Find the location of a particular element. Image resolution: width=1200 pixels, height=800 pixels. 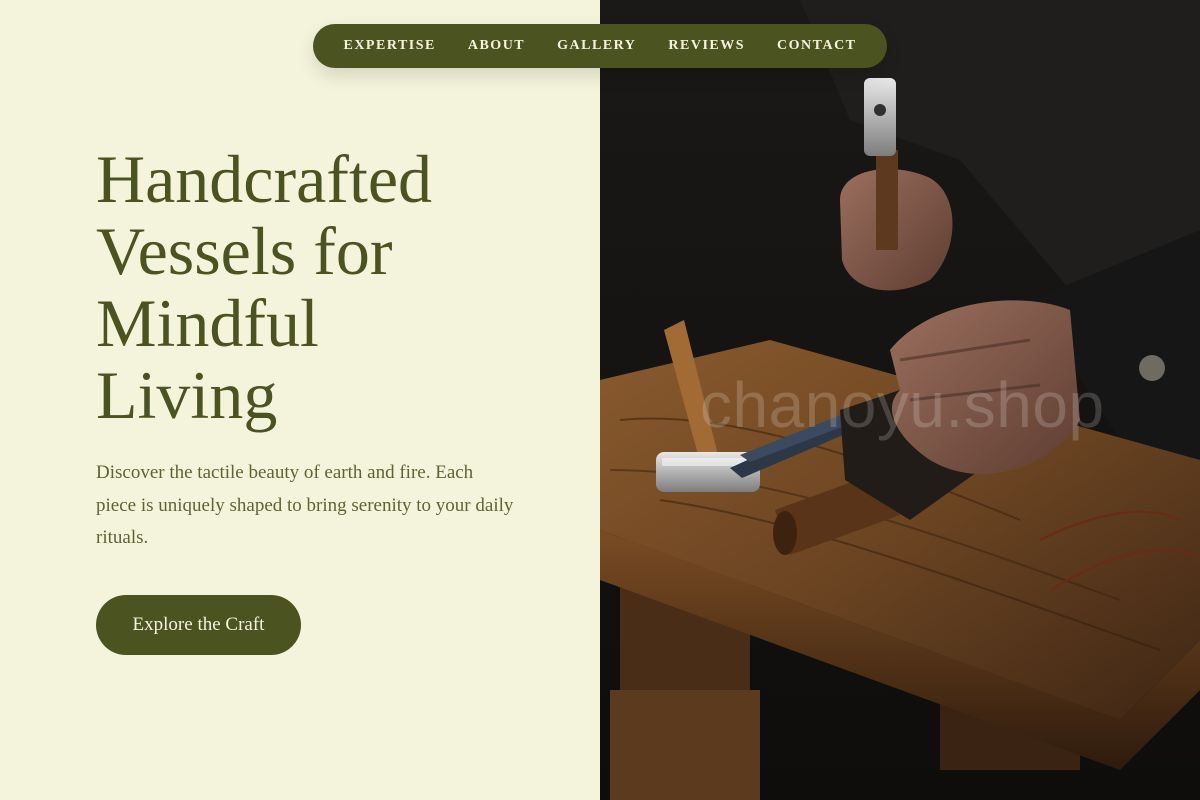

nav-link-expertise: EXPERTISE is located at coordinates (389, 46).